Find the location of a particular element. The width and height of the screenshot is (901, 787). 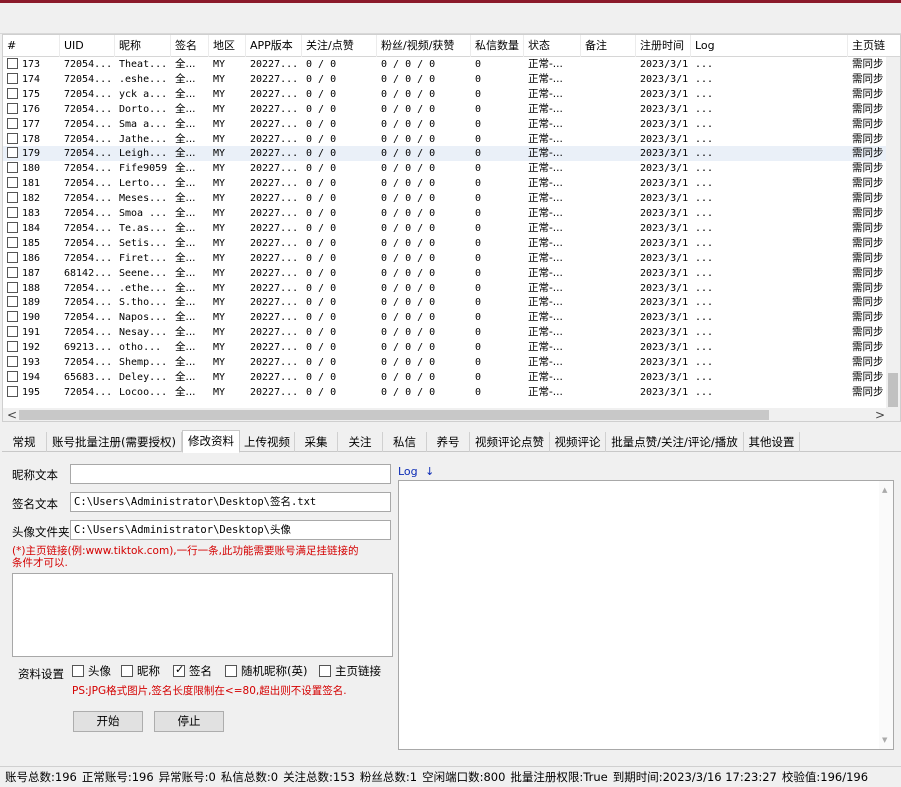

profile-option-checkbox: 头像 is located at coordinates (91, 671).